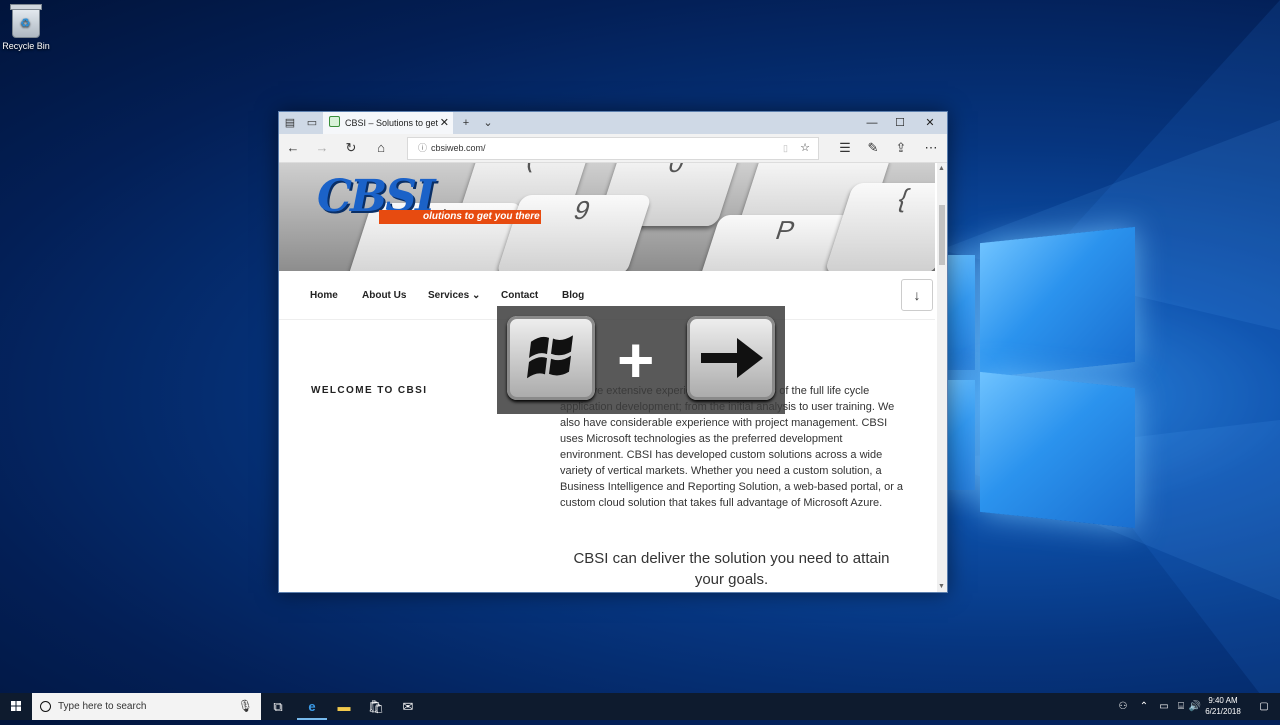 This screenshot has height=725, width=1280. Describe the element at coordinates (931, 148) in the screenshot. I see `more-menu-icon: ⋯` at that location.